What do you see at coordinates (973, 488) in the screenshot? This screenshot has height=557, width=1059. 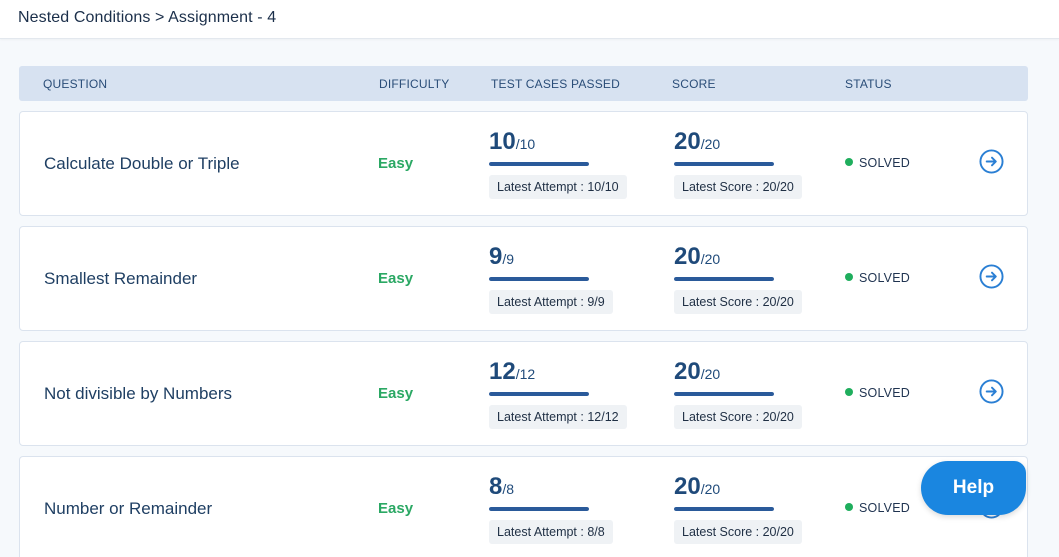 I see `help-button: Help` at bounding box center [973, 488].